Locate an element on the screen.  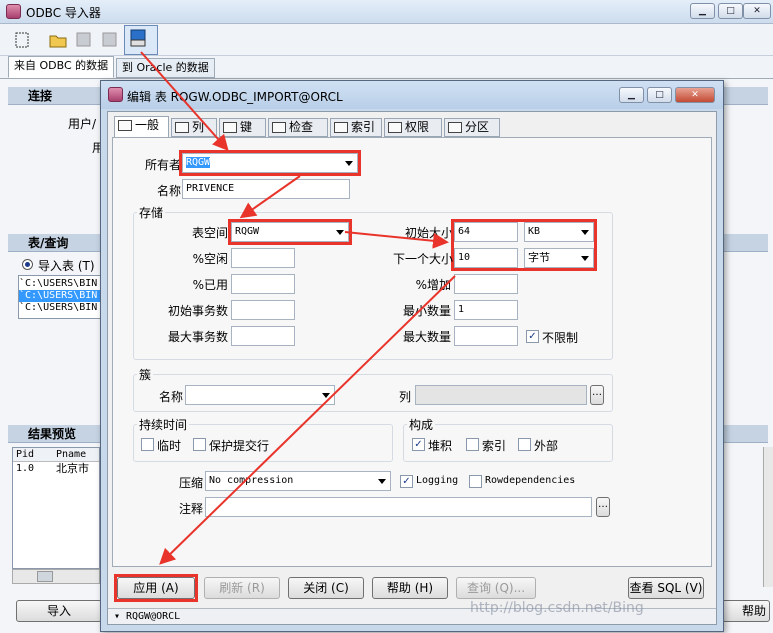
cluster-name-label: 名称 is located at coordinates (170, 397).